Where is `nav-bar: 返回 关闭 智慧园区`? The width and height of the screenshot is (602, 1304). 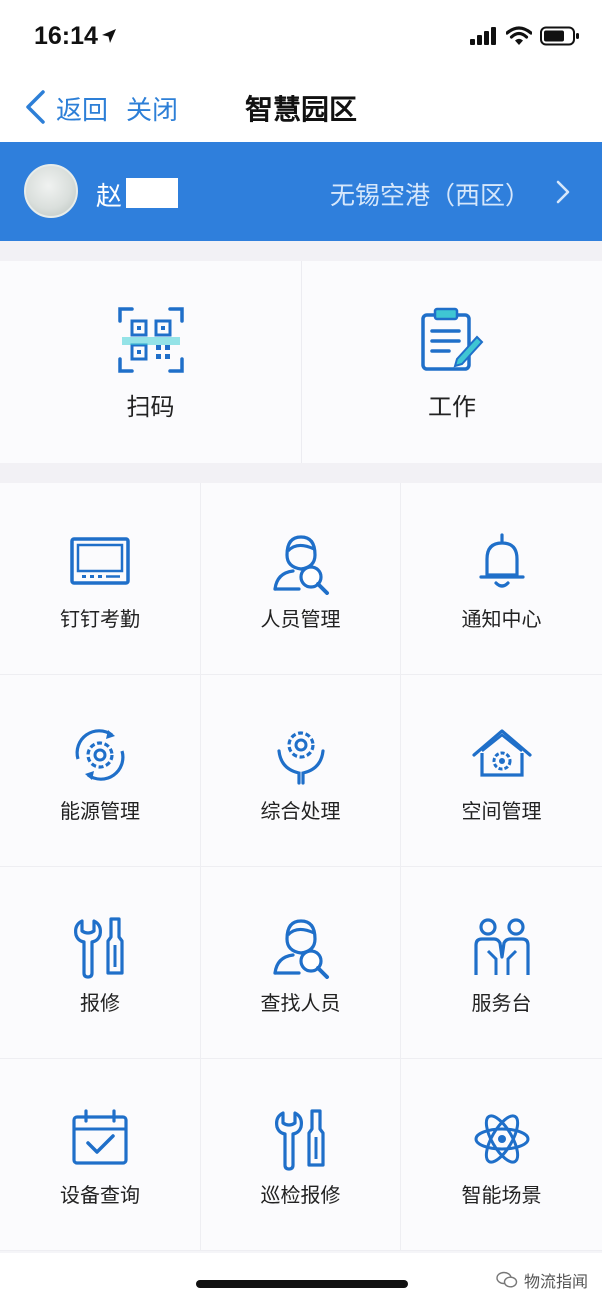
nav-bar: 返回 关闭 智慧园区 is located at coordinates (301, 106).